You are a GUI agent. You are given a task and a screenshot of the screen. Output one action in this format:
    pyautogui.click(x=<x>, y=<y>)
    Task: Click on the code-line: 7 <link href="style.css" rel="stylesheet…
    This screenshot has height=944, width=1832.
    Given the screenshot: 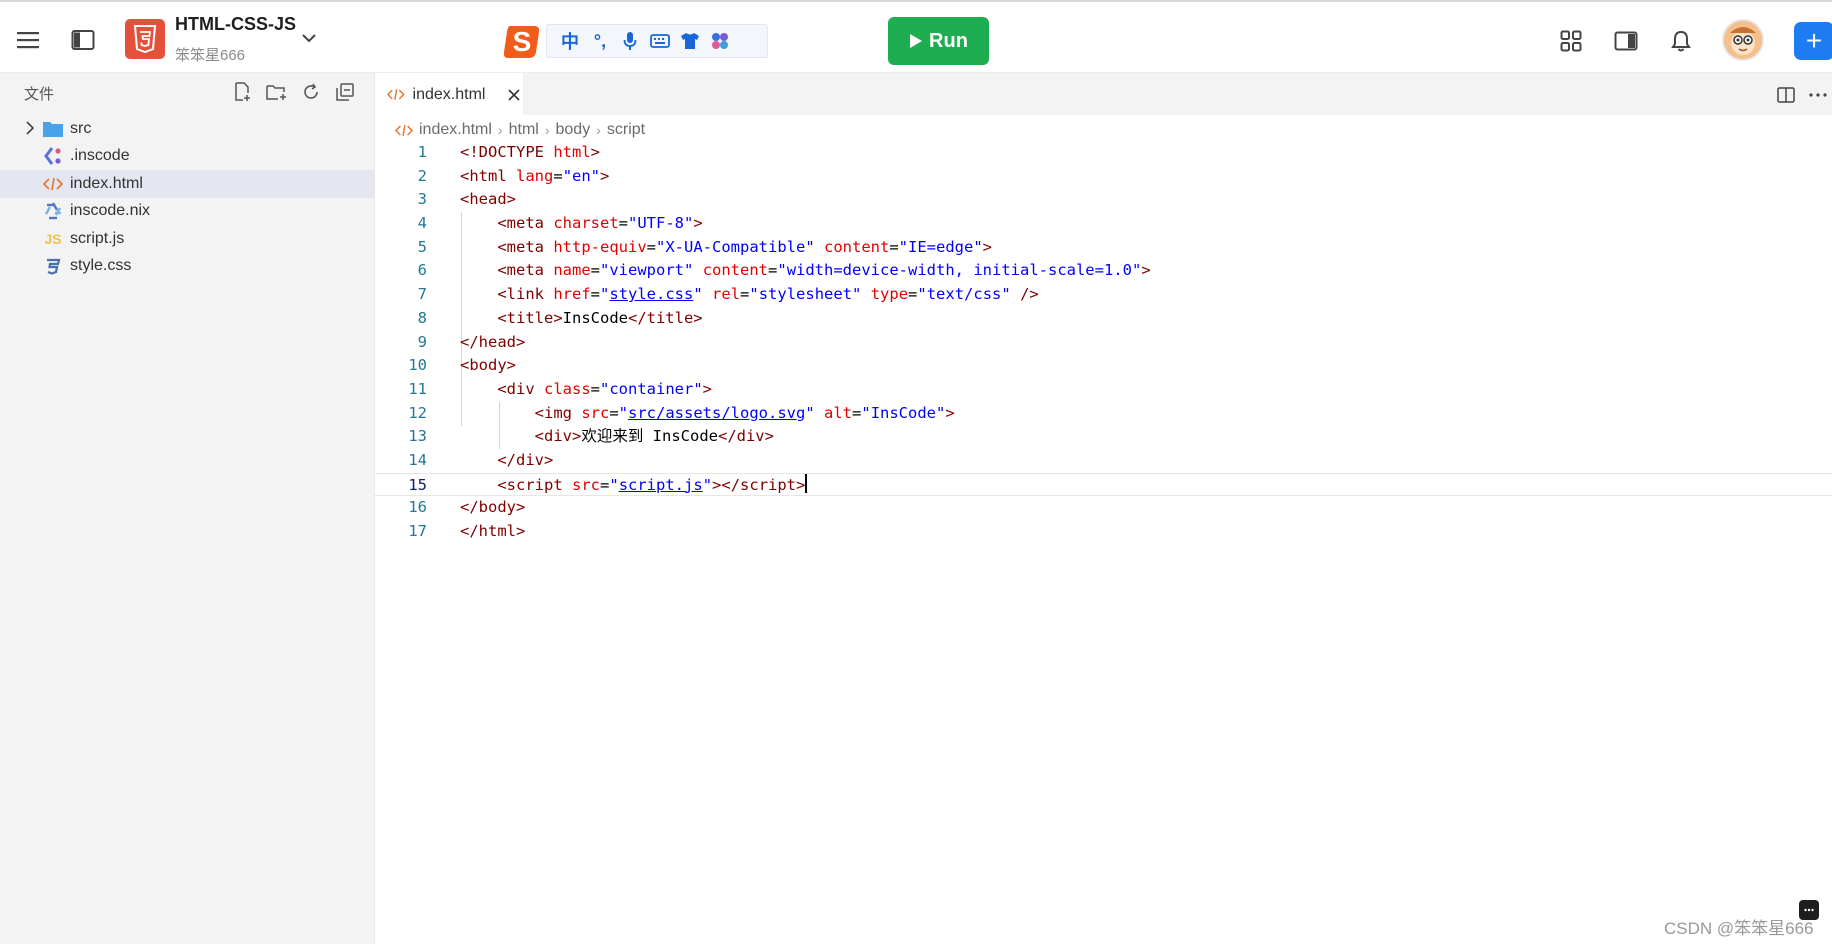 What is the action you would take?
    pyautogui.click(x=1103, y=295)
    